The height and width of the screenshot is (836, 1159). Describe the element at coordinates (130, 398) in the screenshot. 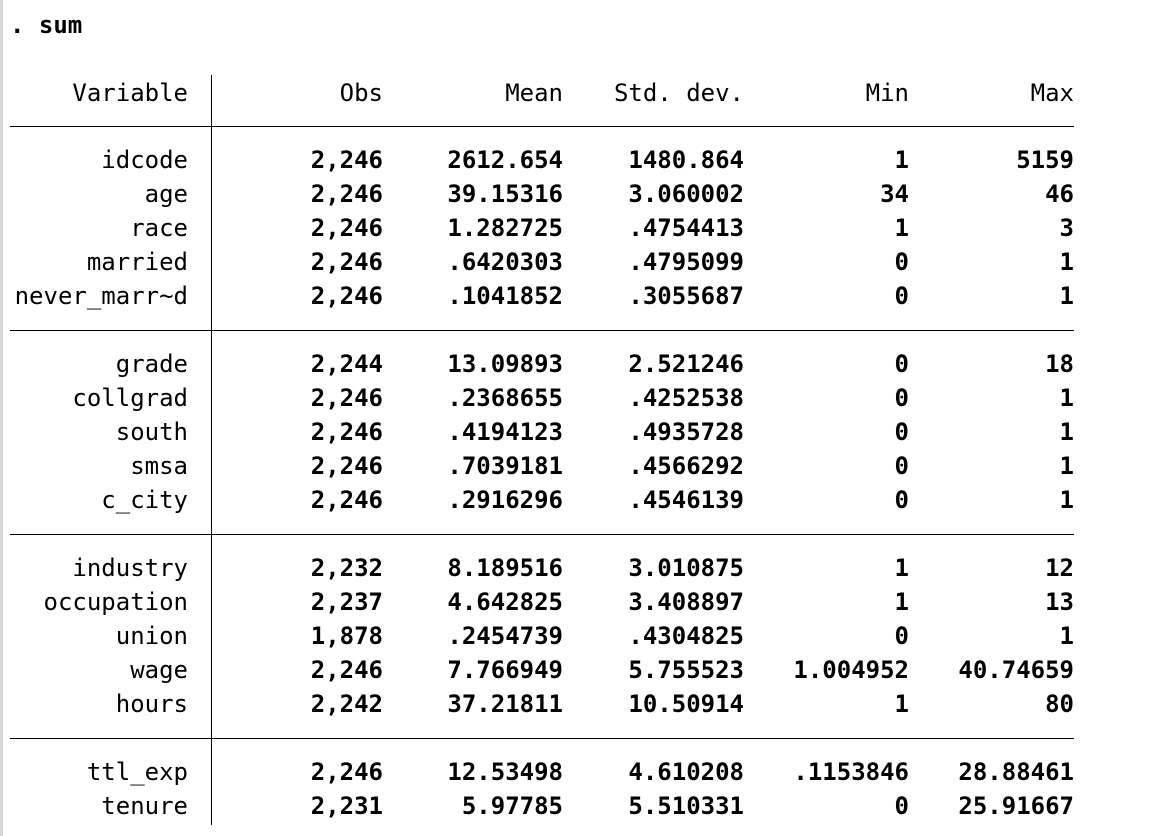

I see `variable-name: collgrad` at that location.